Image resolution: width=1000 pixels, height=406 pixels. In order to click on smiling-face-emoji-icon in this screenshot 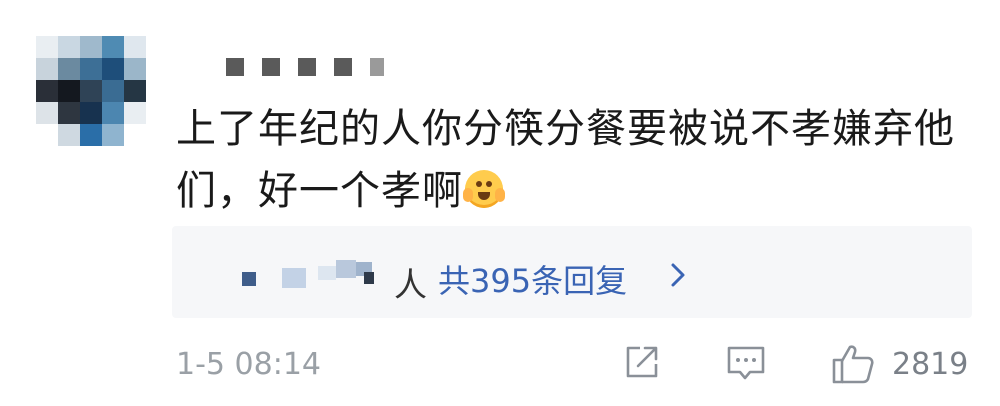, I will do `click(484, 189)`.